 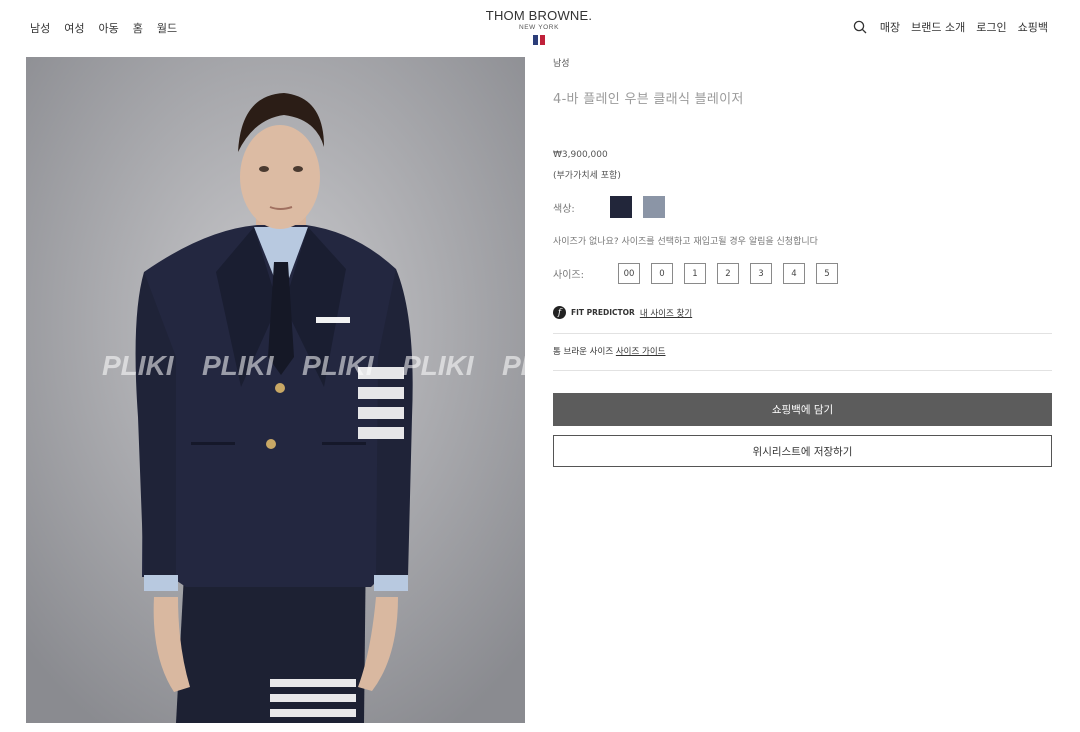 I want to click on size-guide-row: 톰 브라운 사이즈 사이즈 가이드, so click(x=609, y=351).